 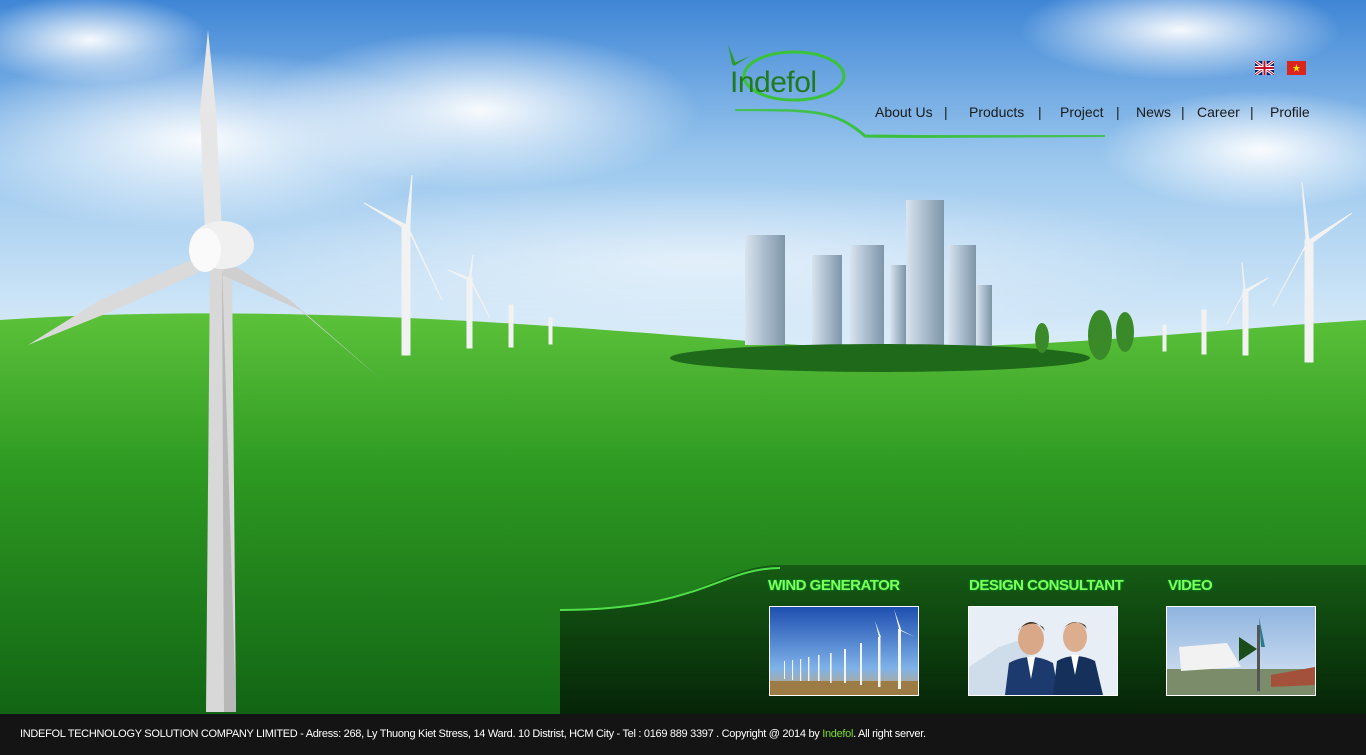 What do you see at coordinates (996, 112) in the screenshot?
I see `nav-products: Products` at bounding box center [996, 112].